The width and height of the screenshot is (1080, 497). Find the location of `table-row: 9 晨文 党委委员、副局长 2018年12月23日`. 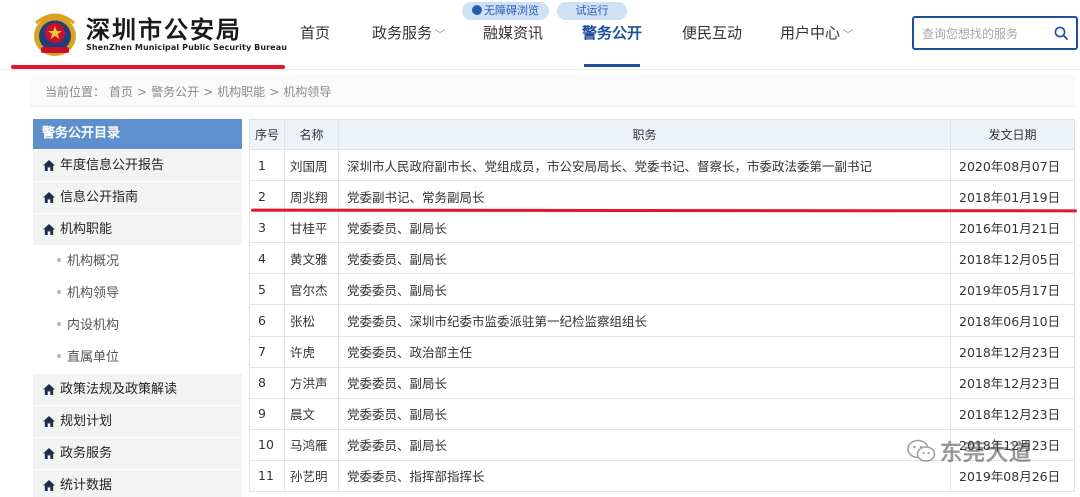

table-row: 9 晨文 党委委员、副局长 2018年12月23日 is located at coordinates (662, 413).